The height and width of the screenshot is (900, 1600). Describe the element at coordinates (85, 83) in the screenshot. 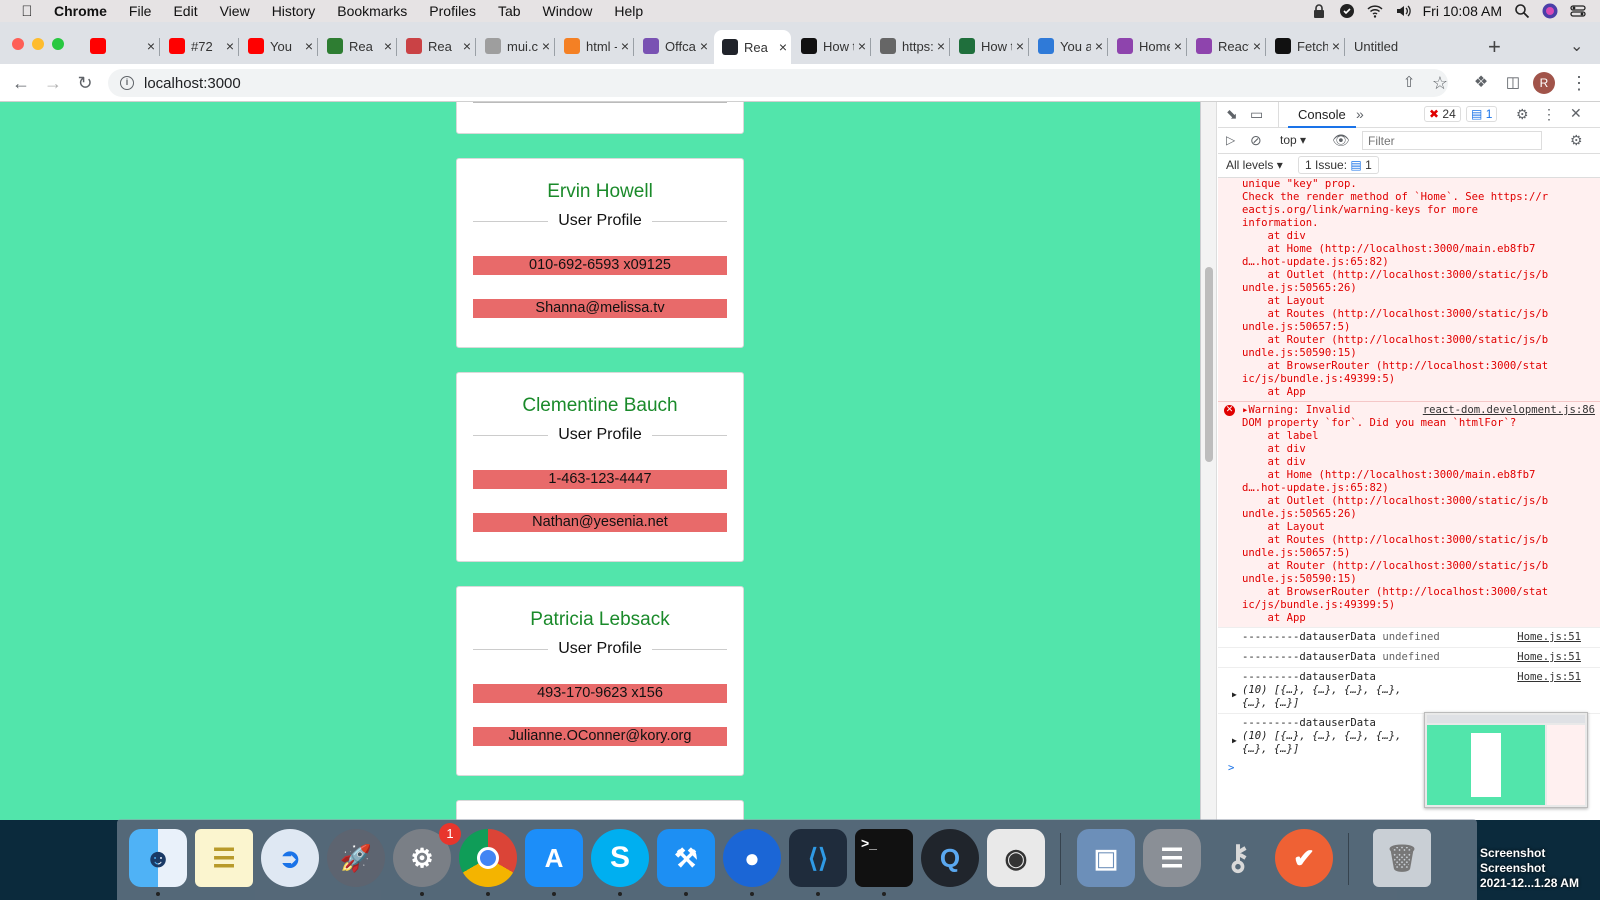

I see `reload-icon: ↻` at that location.